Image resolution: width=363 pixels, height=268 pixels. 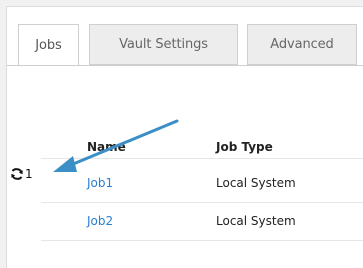 I want to click on tab-jobs-label: Jobs, so click(x=48, y=45).